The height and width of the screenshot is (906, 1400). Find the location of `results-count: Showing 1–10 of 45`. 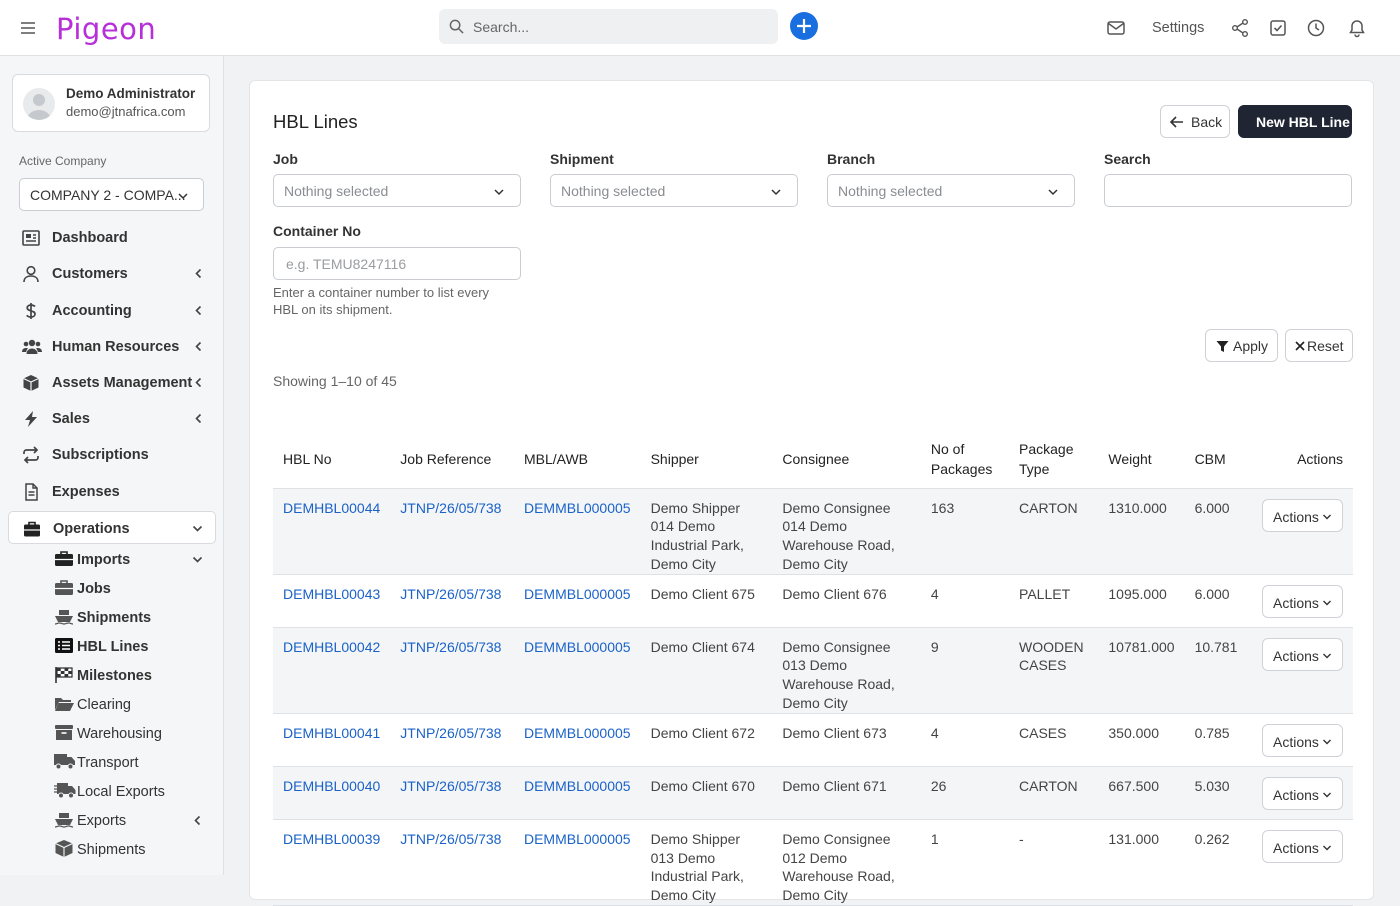

results-count: Showing 1–10 of 45 is located at coordinates (335, 381).